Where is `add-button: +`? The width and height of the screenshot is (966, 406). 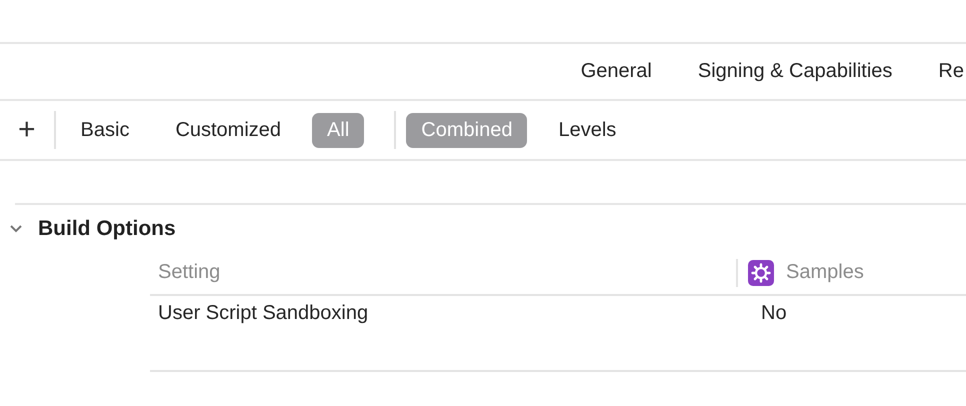
add-button: + is located at coordinates (27, 130).